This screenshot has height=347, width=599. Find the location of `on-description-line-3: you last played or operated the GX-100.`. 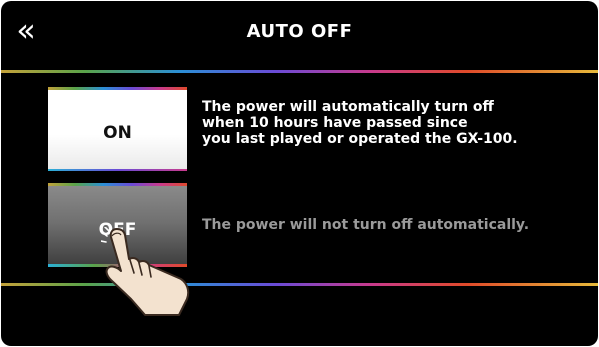

on-description-line-3: you last played or operated the GX-100. is located at coordinates (360, 139).